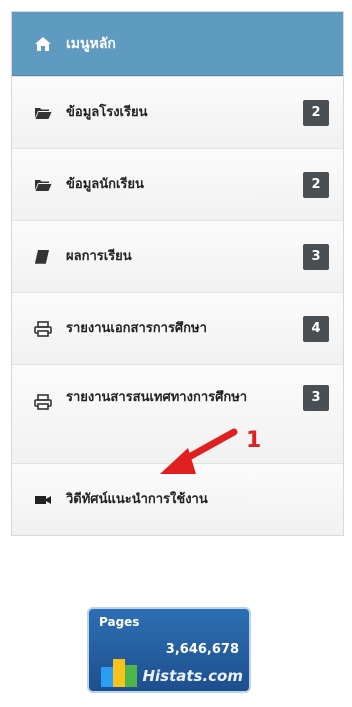 The width and height of the screenshot is (352, 707). I want to click on menu-item-label: ผลการเรียน, so click(99, 256).